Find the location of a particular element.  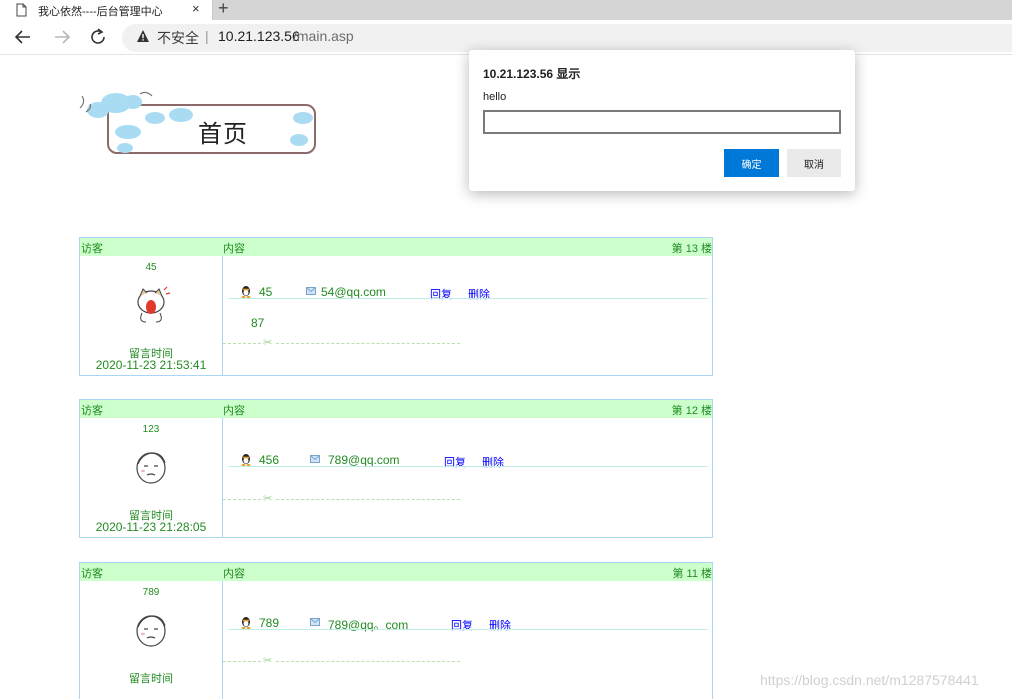

tab-title: 我心依然----后台管理中心 is located at coordinates (100, 12).